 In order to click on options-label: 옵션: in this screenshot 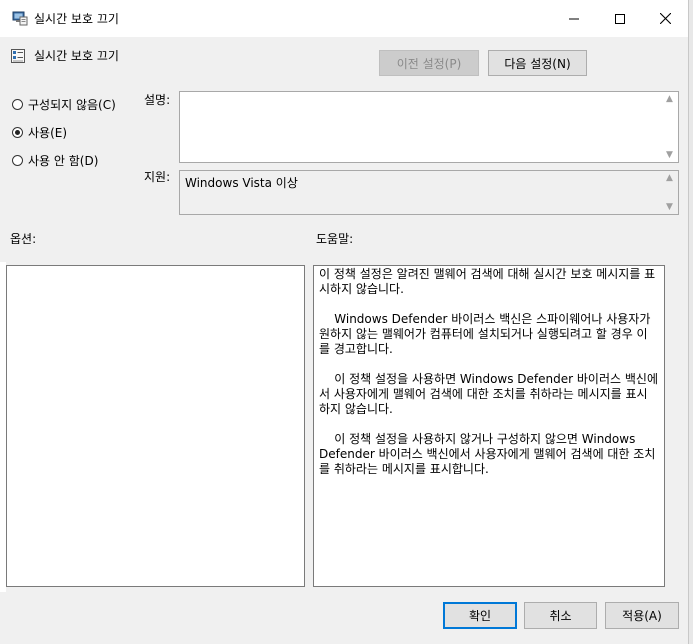, I will do `click(23, 239)`.